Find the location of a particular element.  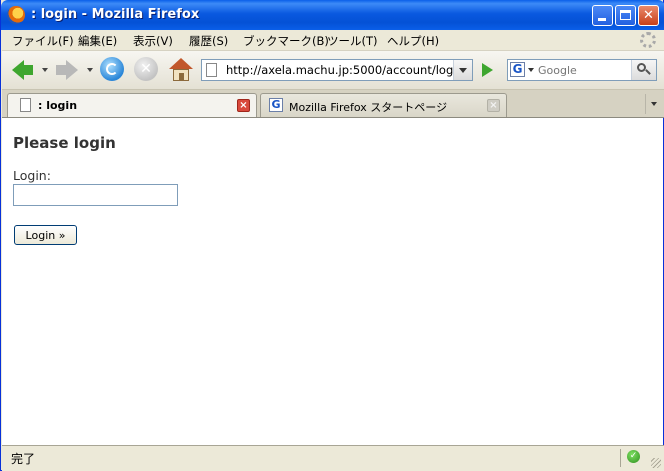

minimize-button is located at coordinates (602, 15).